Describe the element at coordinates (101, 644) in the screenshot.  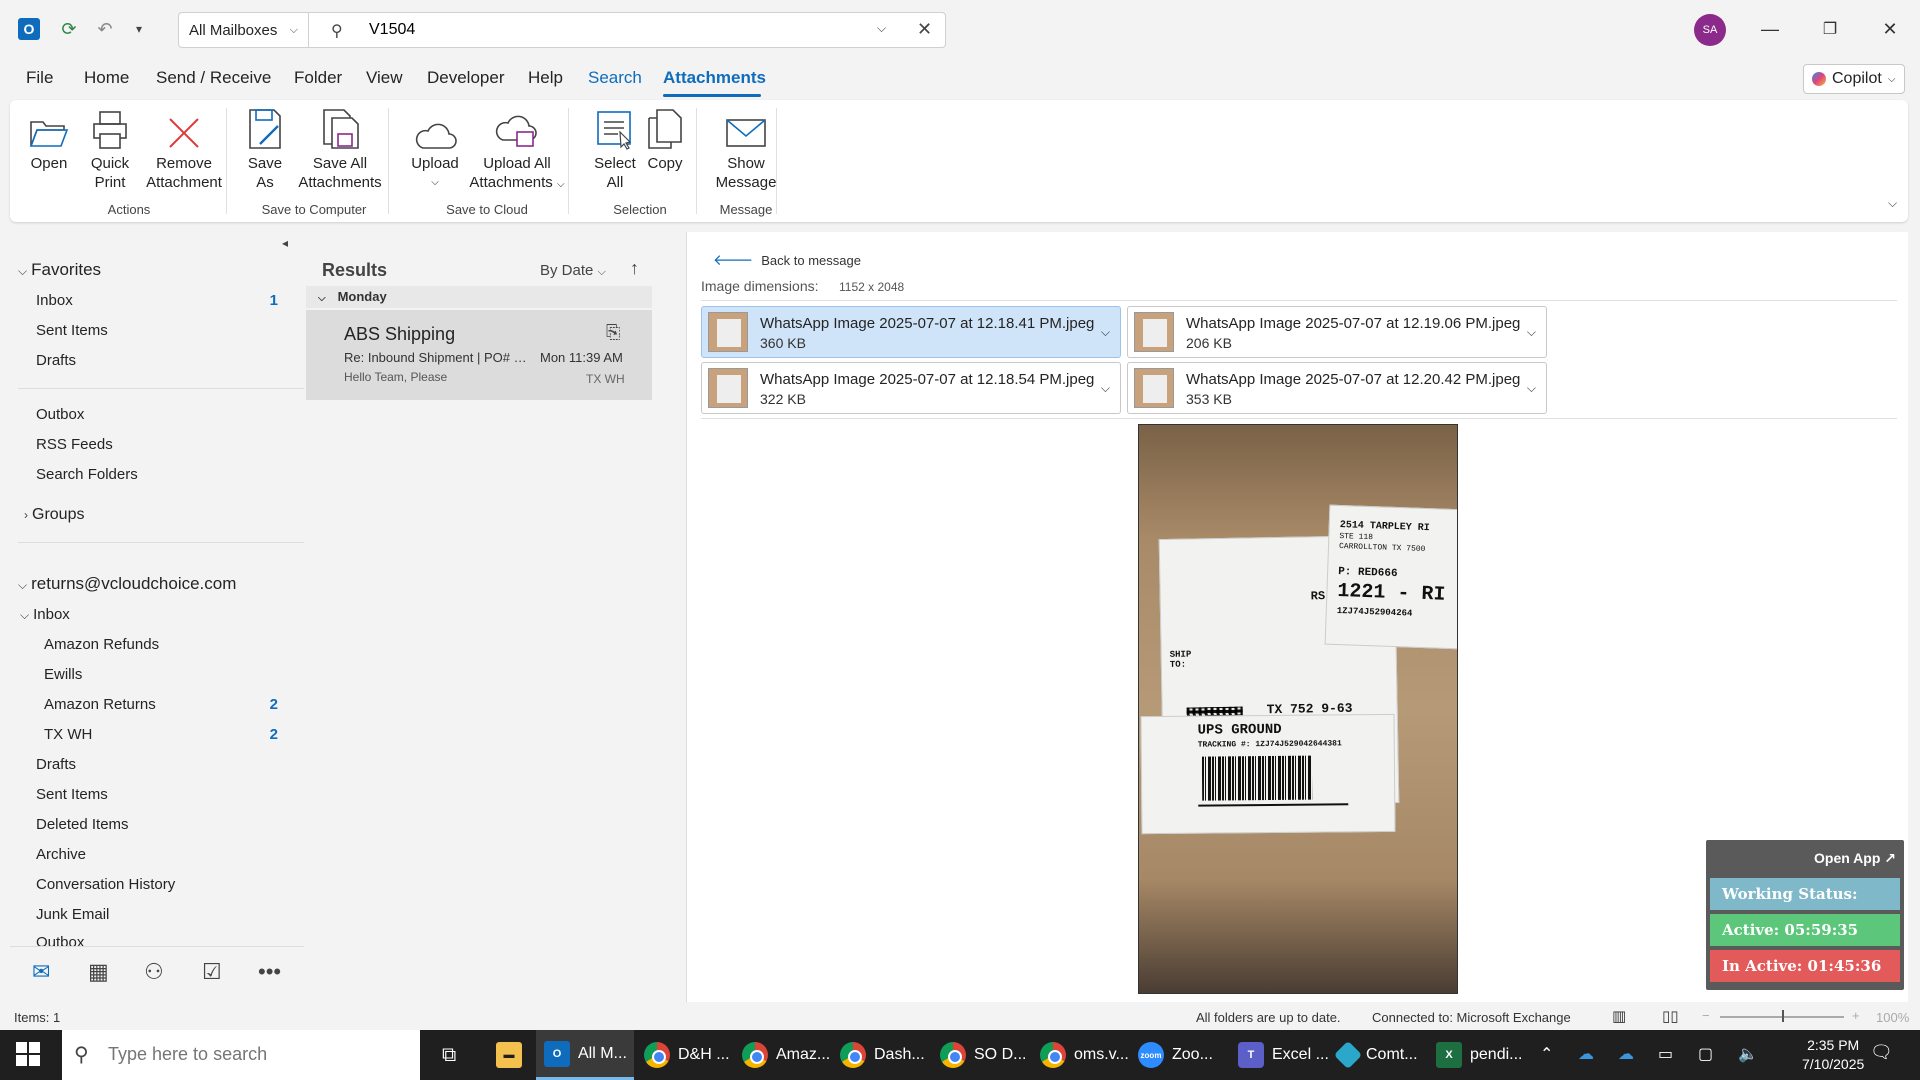
I see `folder-amazon-refunds: Amazon Refunds` at that location.